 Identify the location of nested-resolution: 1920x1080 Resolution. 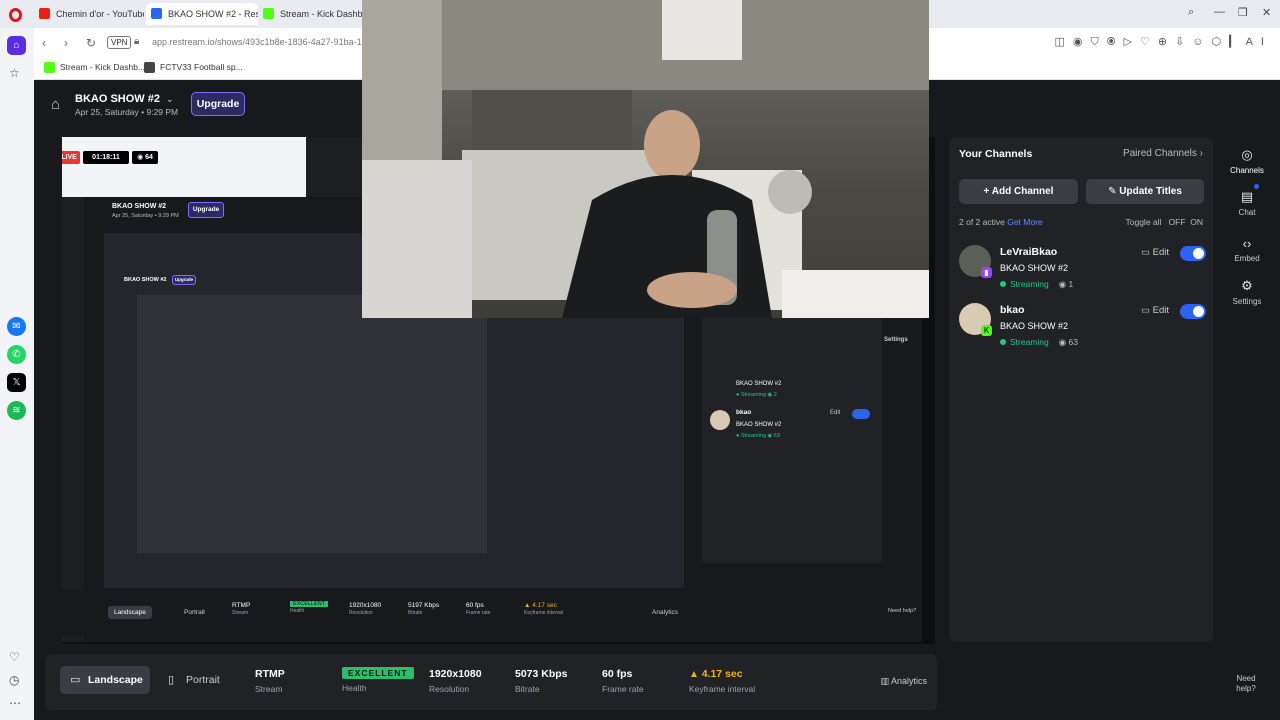
(365, 609).